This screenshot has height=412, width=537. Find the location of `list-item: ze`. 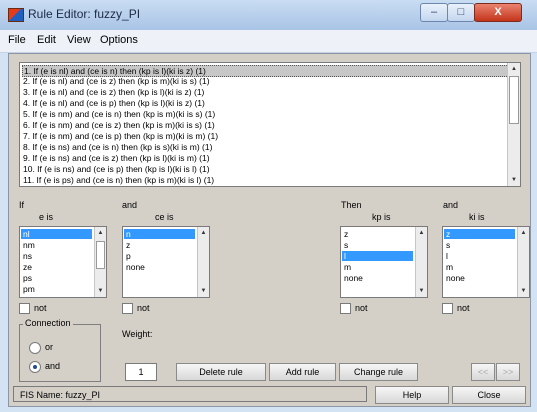

list-item: ze is located at coordinates (56, 267).